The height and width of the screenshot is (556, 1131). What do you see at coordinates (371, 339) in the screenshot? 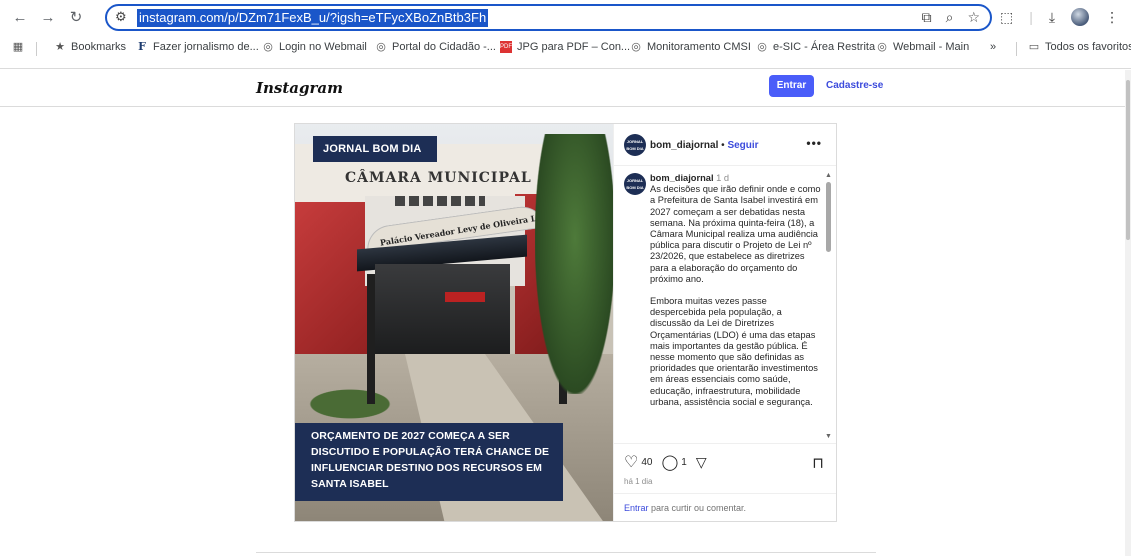
I see `image-fence` at bounding box center [371, 339].